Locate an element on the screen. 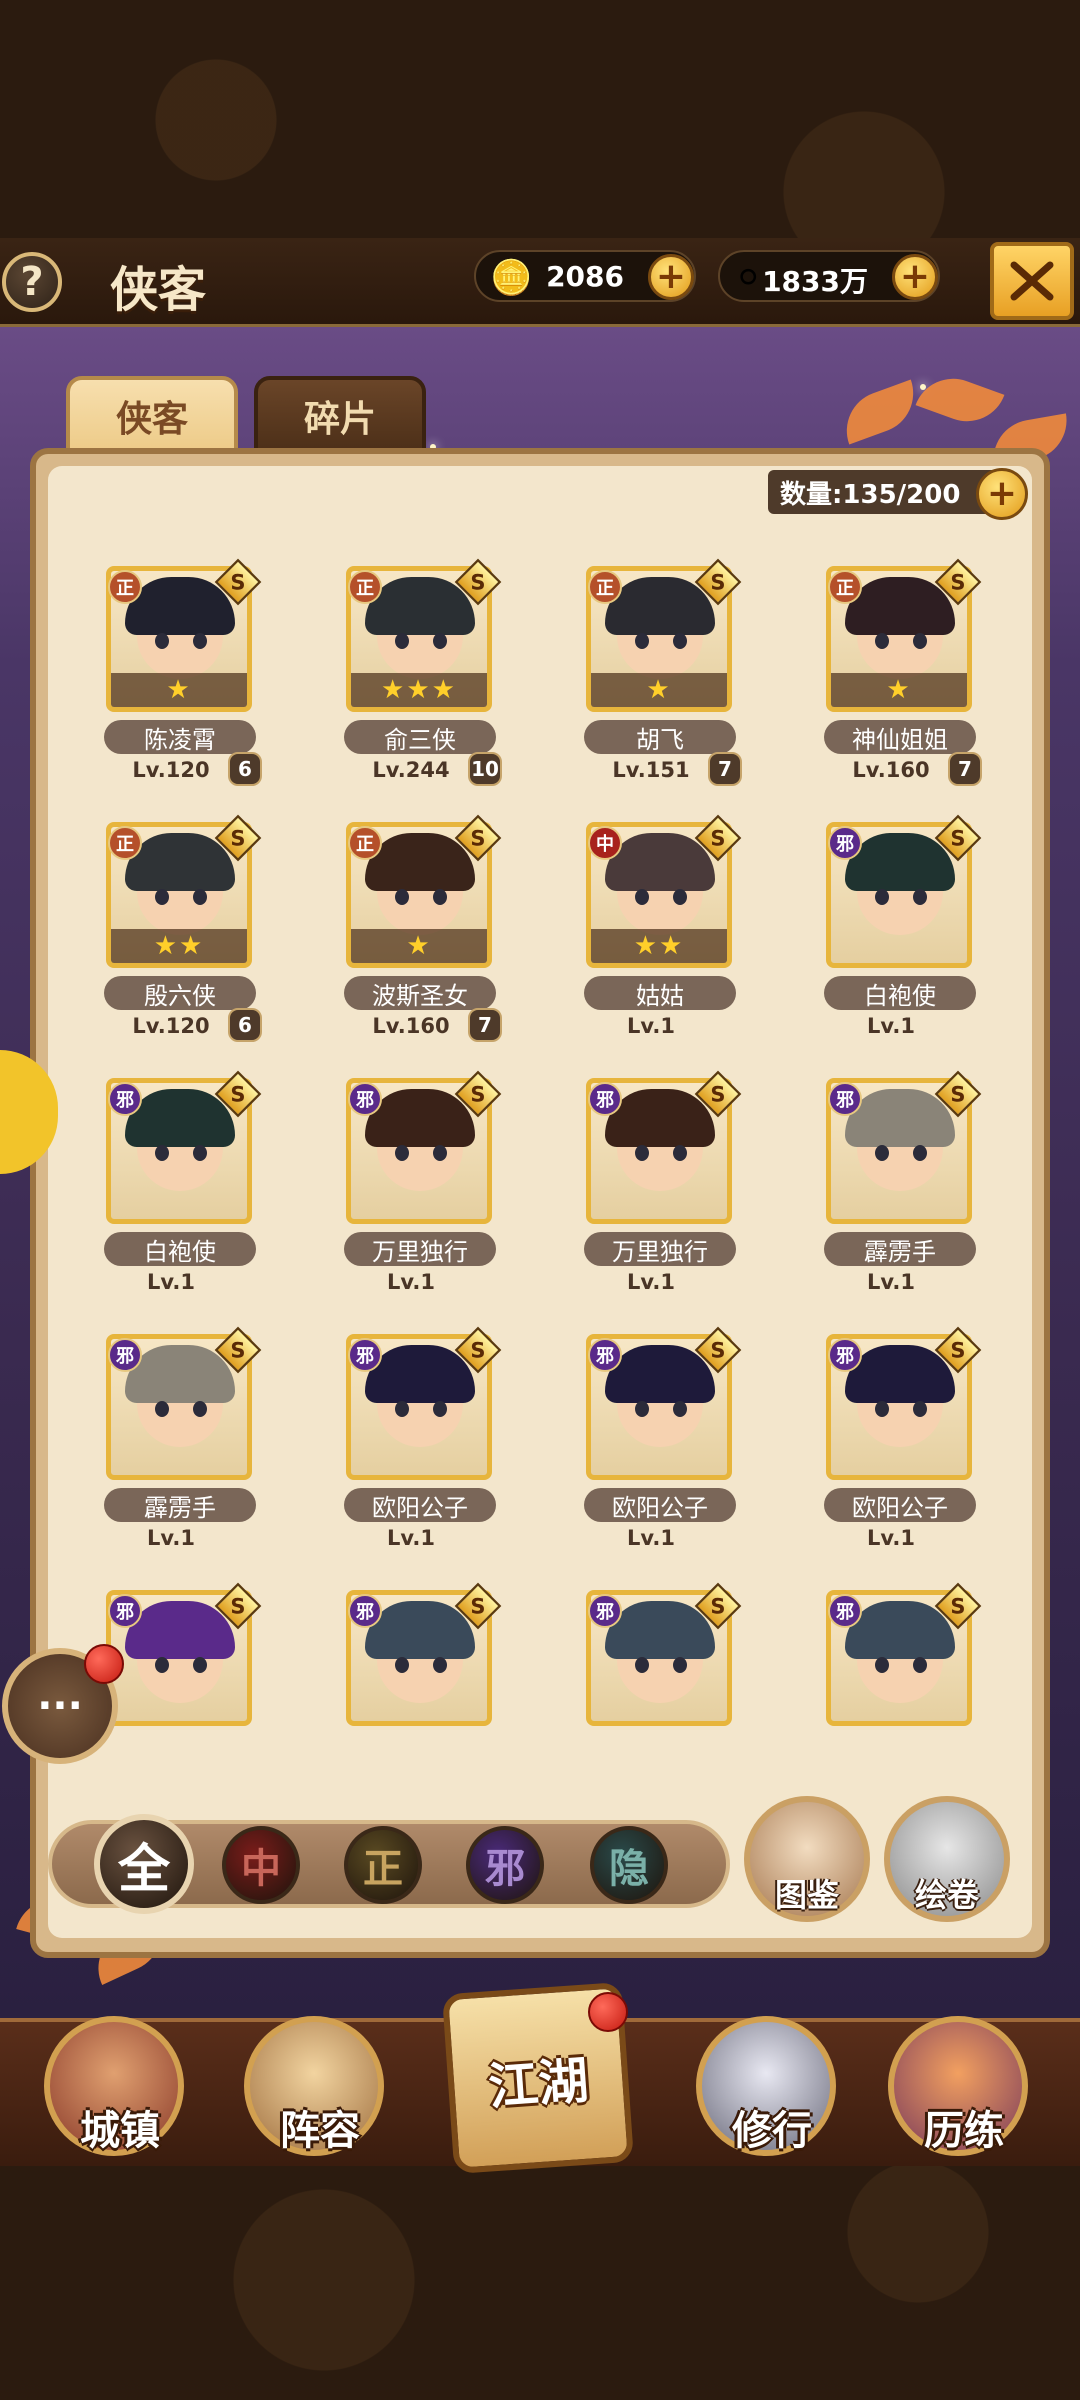 This screenshot has height=2400, width=1080. silver-ingot-icon: ⚪ is located at coordinates (748, 278).